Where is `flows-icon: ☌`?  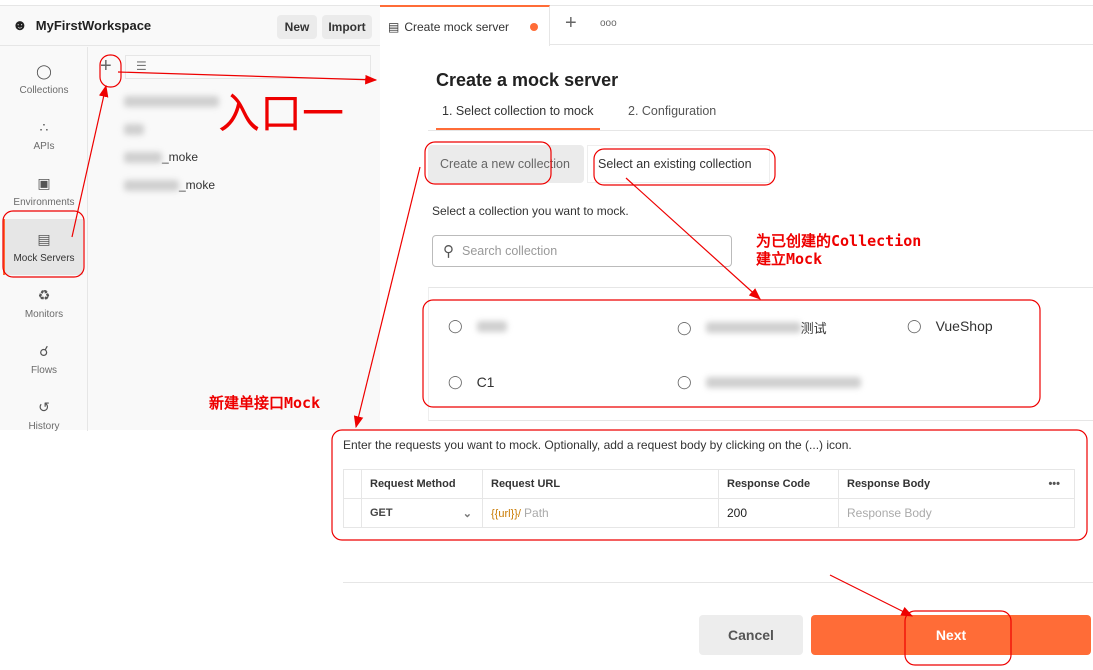
flows-icon: ☌ is located at coordinates (44, 350).